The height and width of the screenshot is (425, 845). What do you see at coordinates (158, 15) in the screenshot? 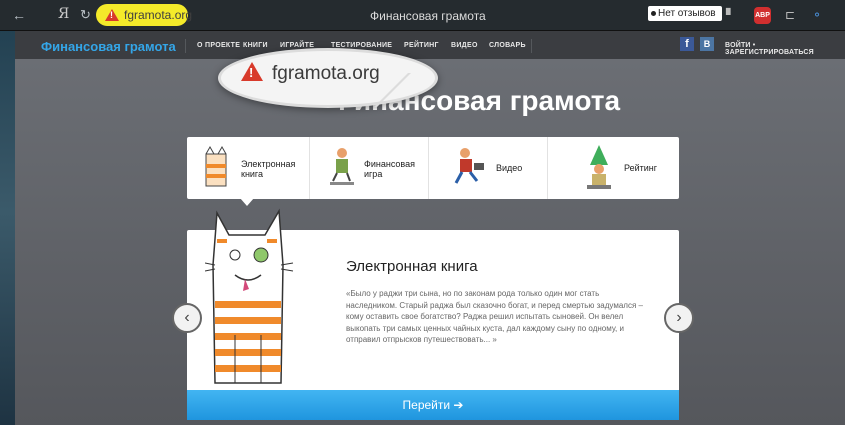
I see `address-bar-url: fgramota.org` at bounding box center [158, 15].